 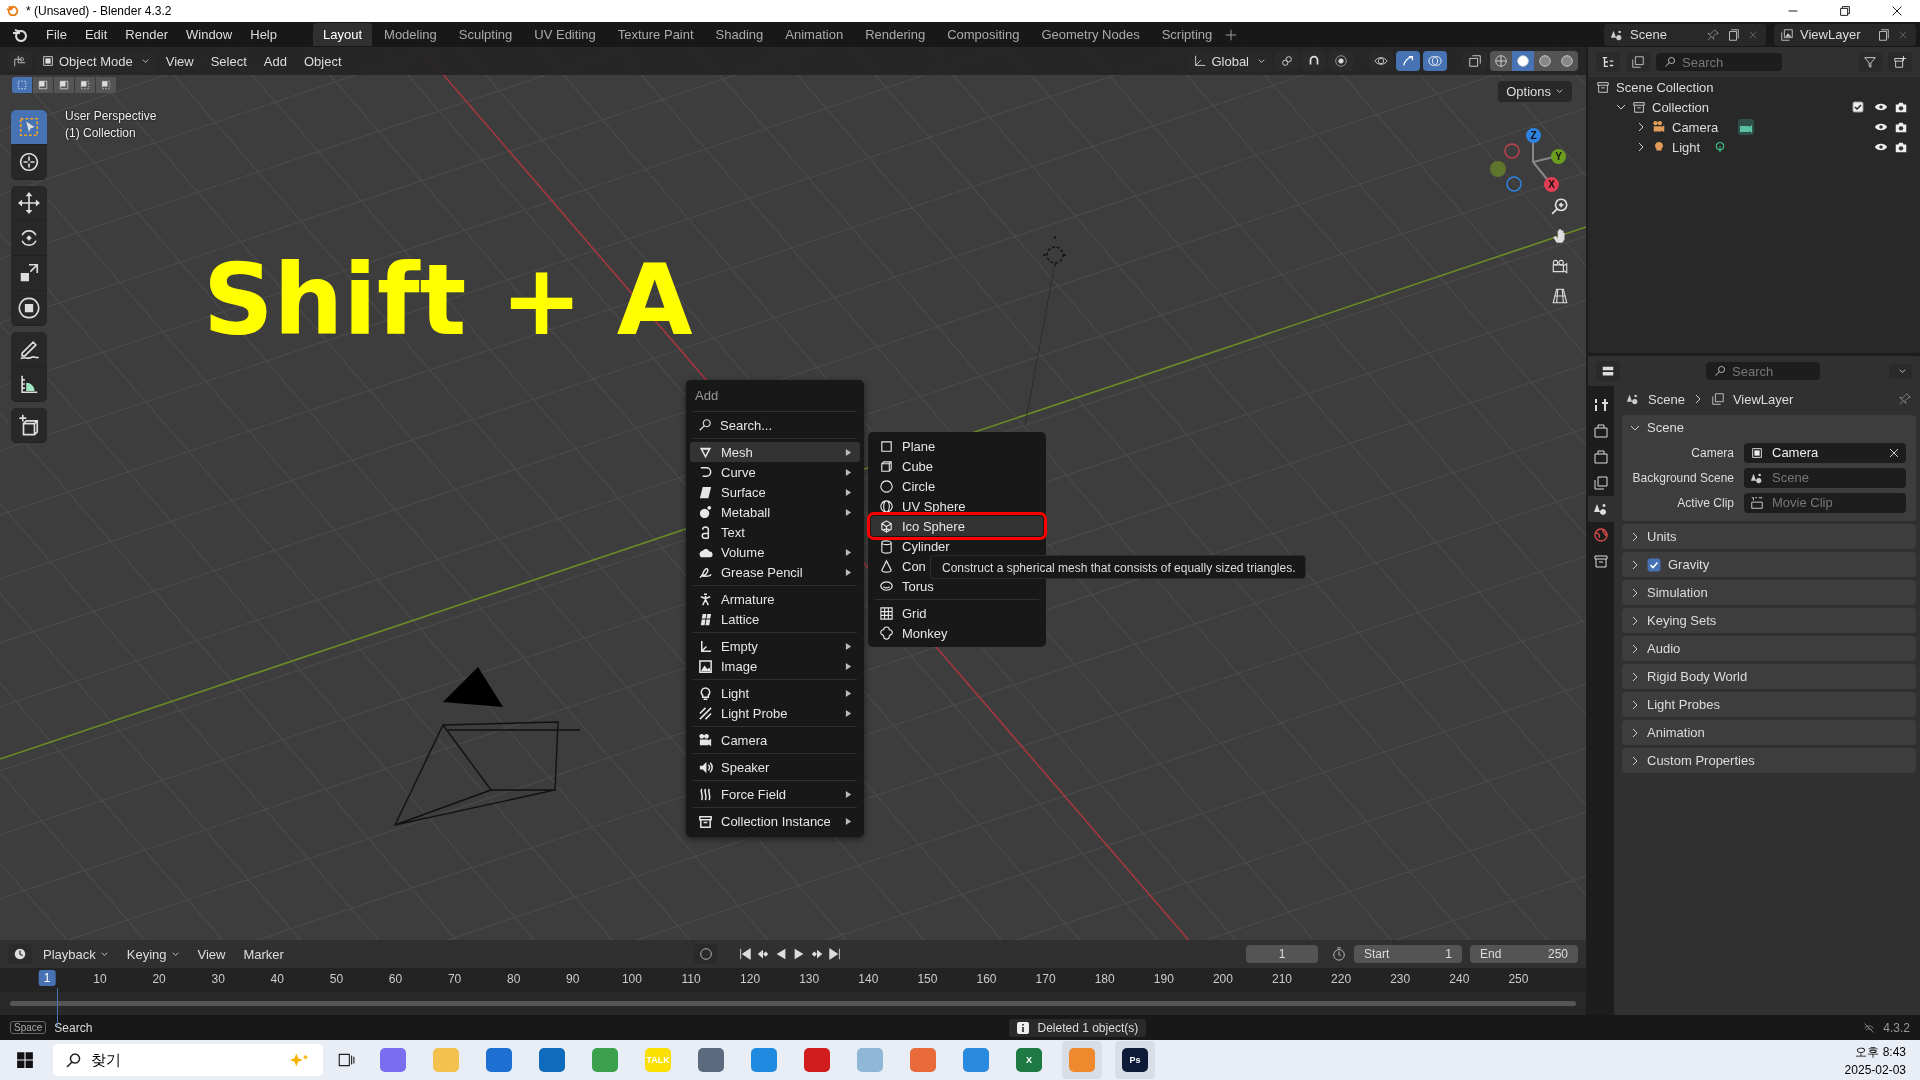 I want to click on frame-number: 150, so click(x=927, y=979).